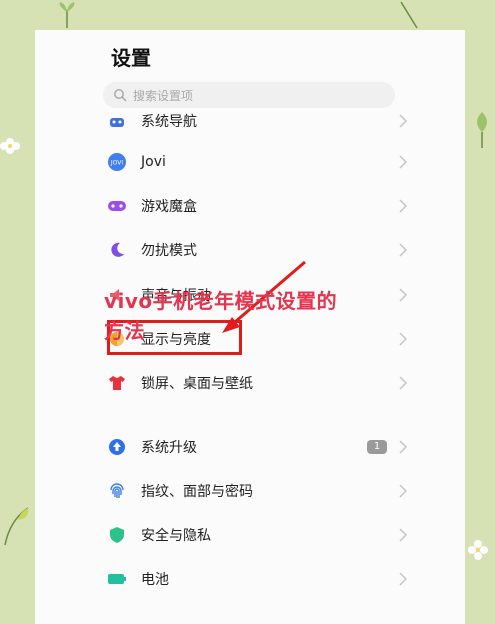  I want to click on settings-item-do-not-disturb: 勿扰模式, so click(257, 250).